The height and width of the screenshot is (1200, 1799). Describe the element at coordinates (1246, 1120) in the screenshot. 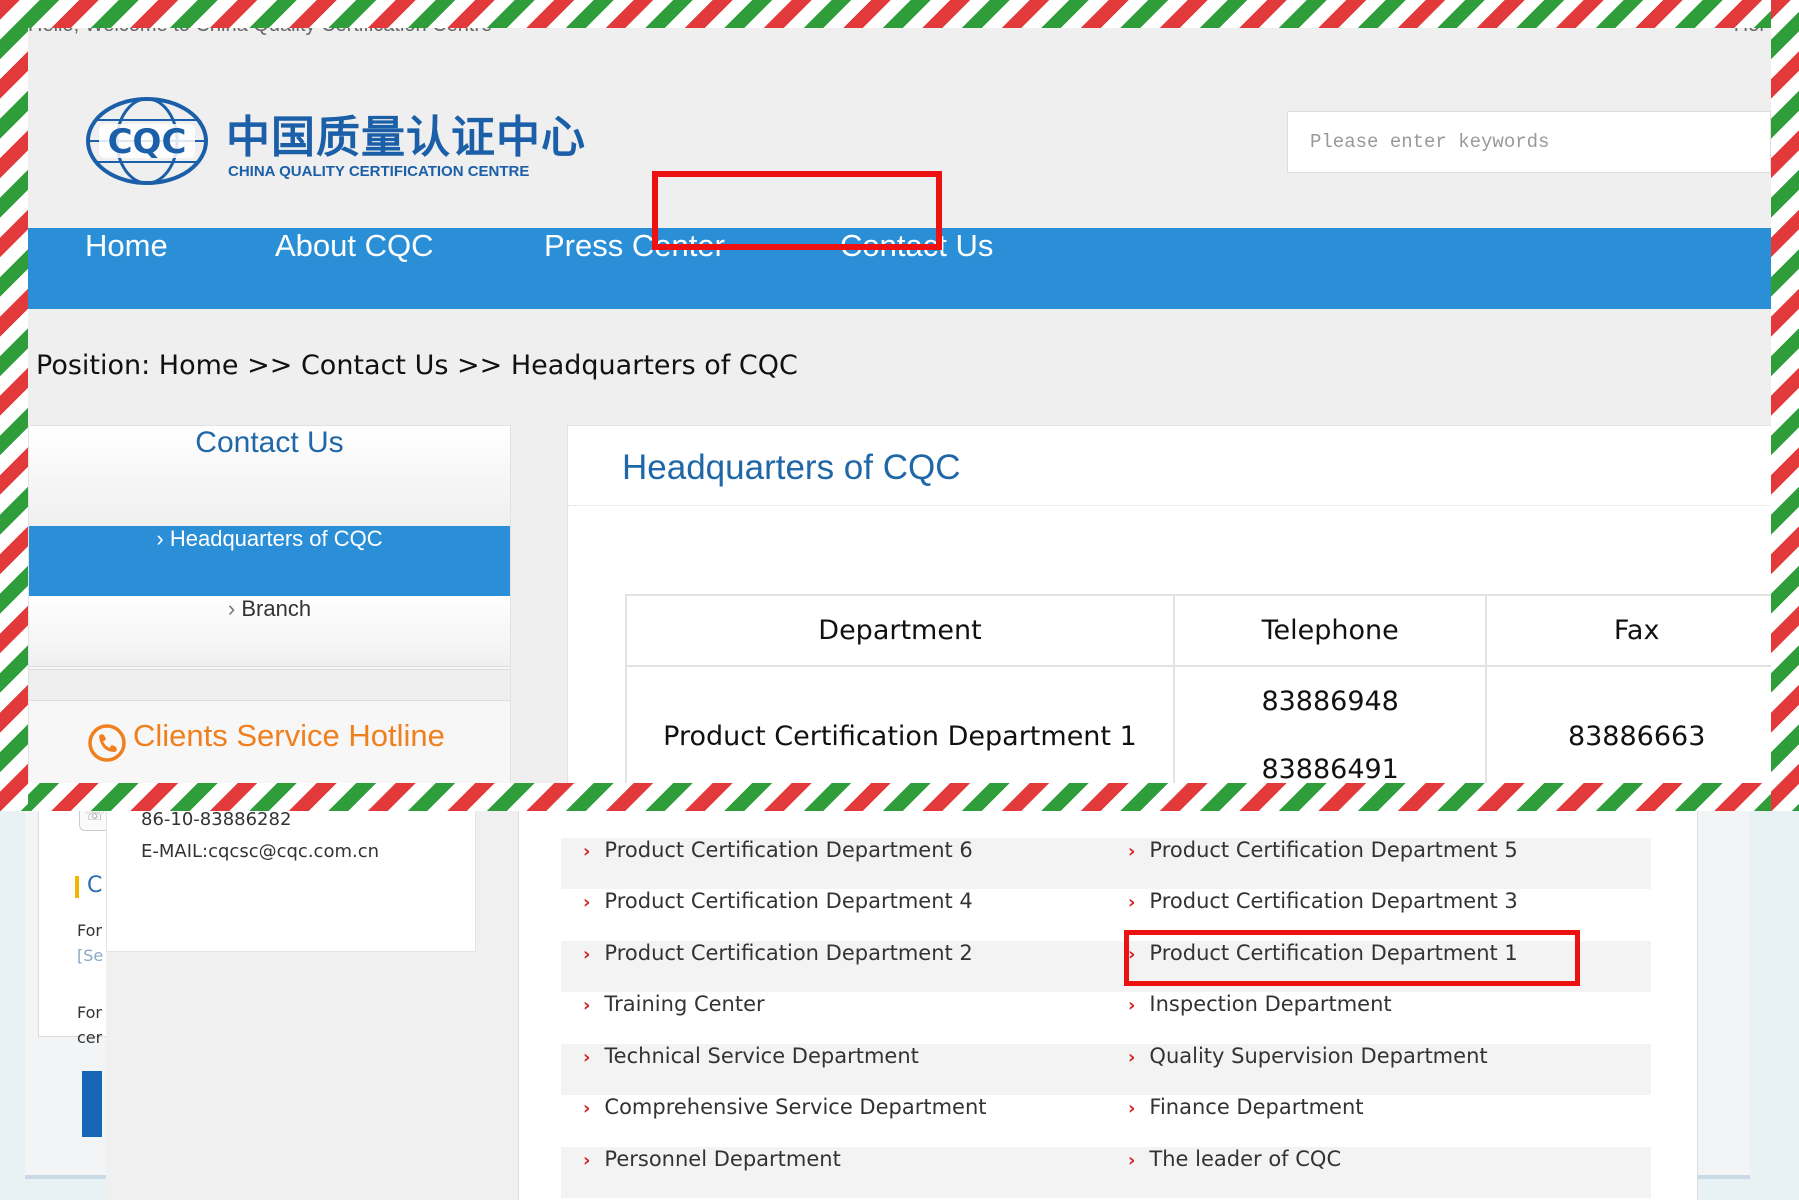

I see `department-link: › Finance Department` at that location.